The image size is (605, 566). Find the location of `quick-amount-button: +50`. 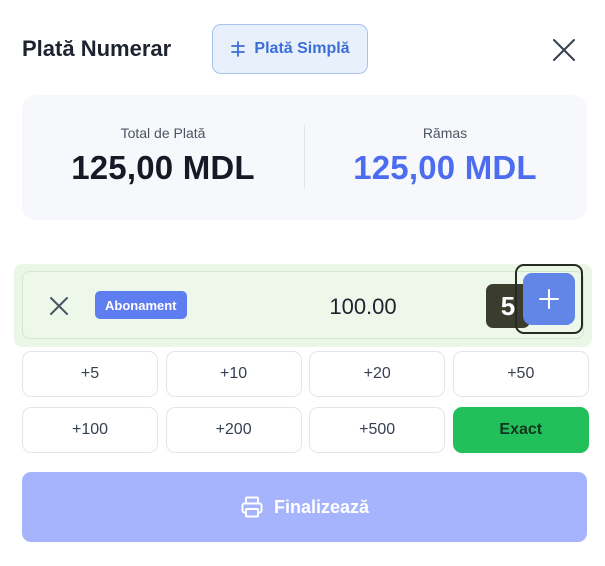

quick-amount-button: +50 is located at coordinates (520, 374).